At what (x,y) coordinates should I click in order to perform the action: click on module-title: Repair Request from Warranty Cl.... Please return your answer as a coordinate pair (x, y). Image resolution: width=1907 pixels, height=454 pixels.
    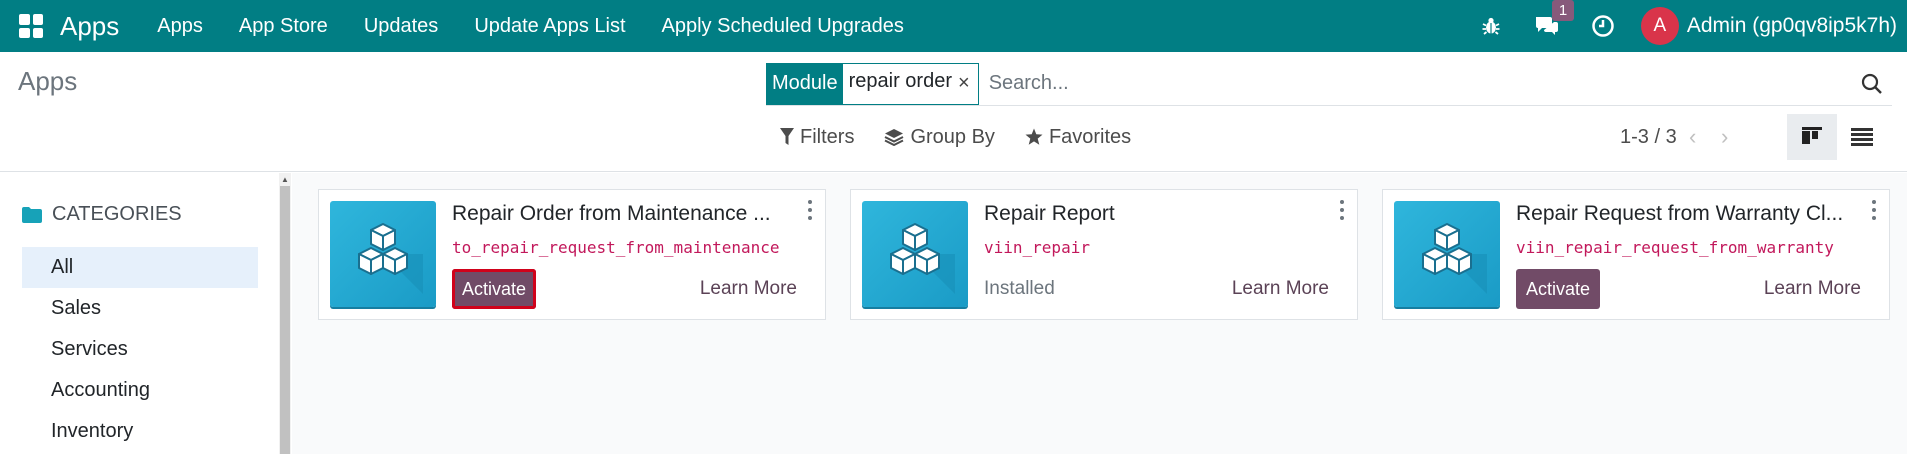
    Looking at the image, I should click on (1680, 213).